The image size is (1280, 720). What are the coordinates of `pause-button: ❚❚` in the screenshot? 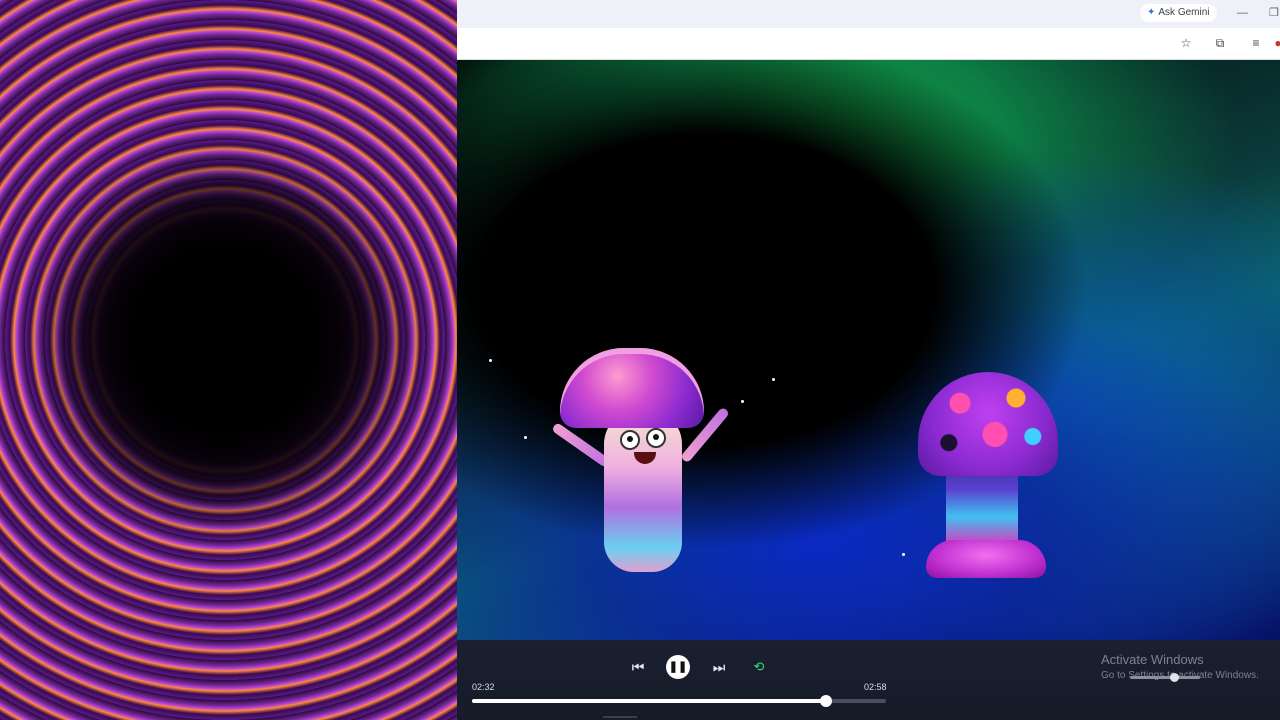 It's located at (678, 667).